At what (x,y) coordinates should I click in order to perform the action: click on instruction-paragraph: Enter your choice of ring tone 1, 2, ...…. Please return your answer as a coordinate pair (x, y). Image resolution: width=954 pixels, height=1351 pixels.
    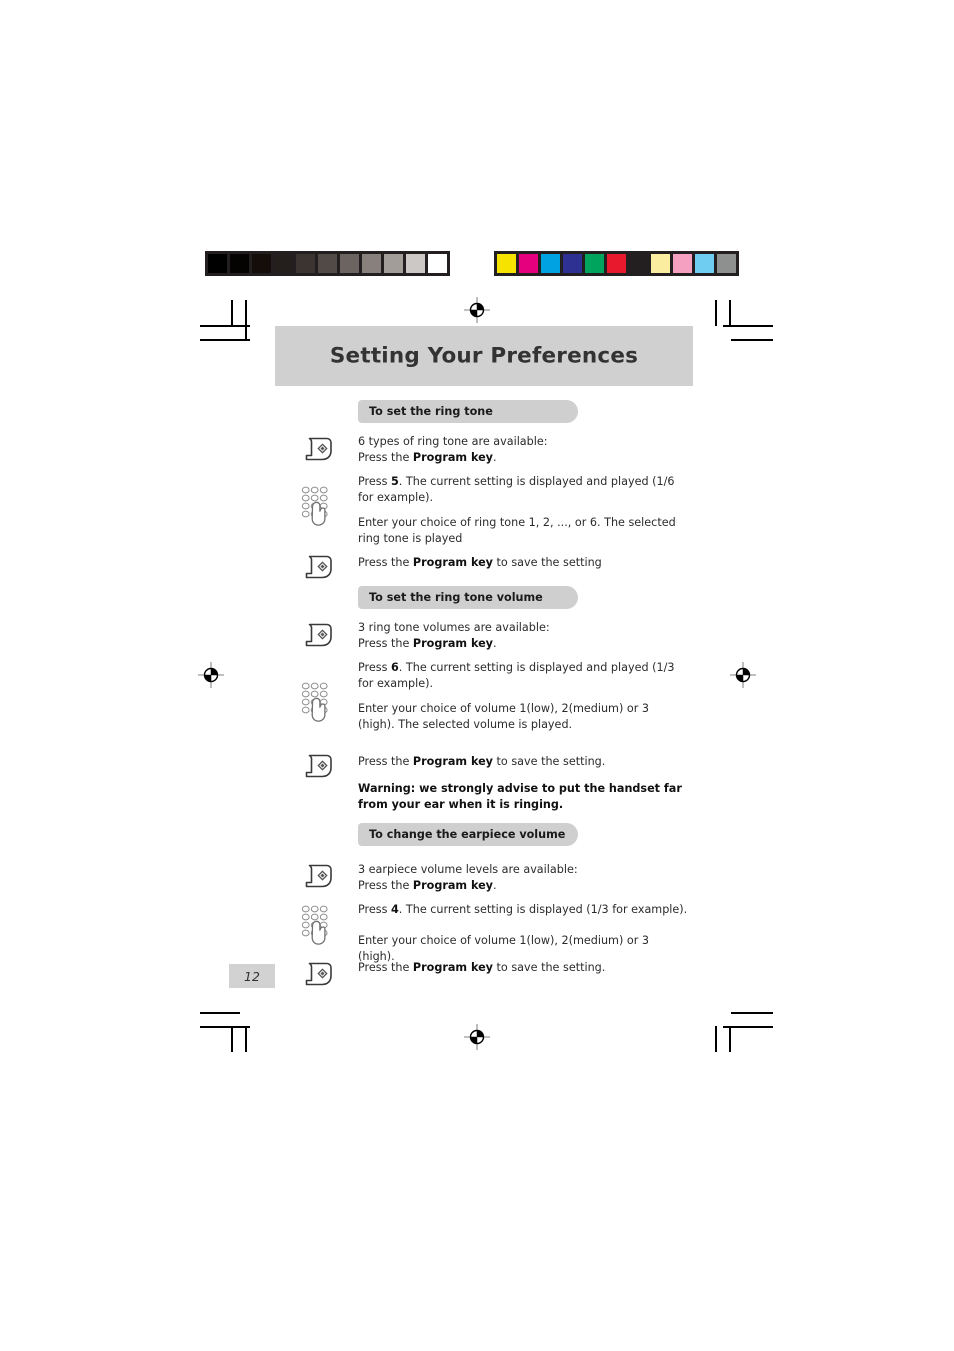
    Looking at the image, I should click on (523, 530).